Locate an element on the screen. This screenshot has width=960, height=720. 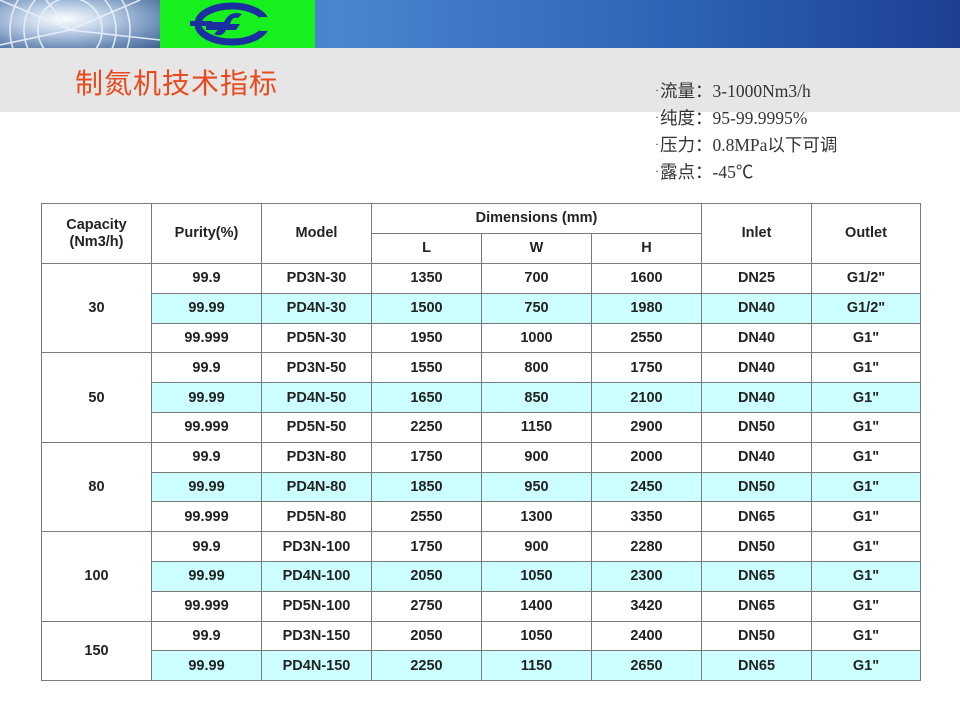
capacity-cell: 30 is located at coordinates (96, 308).